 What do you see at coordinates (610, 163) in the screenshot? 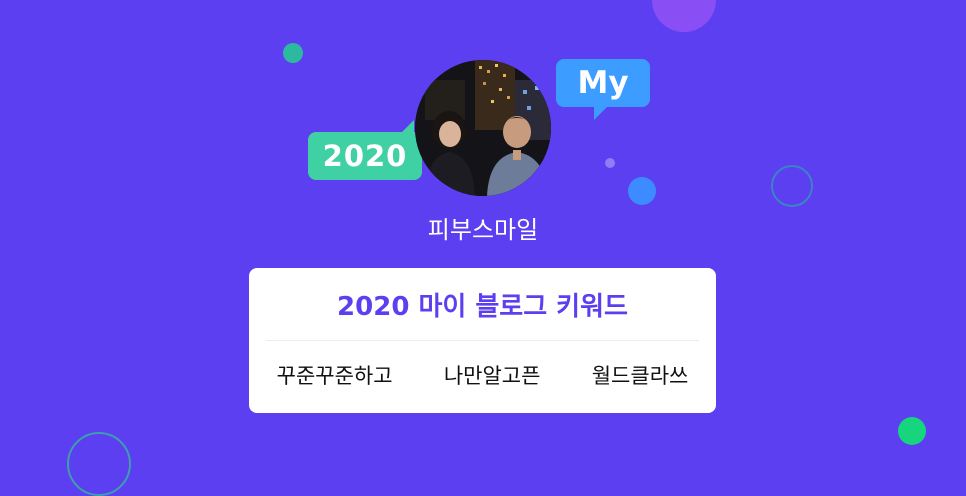
I see `decor-dot-small` at bounding box center [610, 163].